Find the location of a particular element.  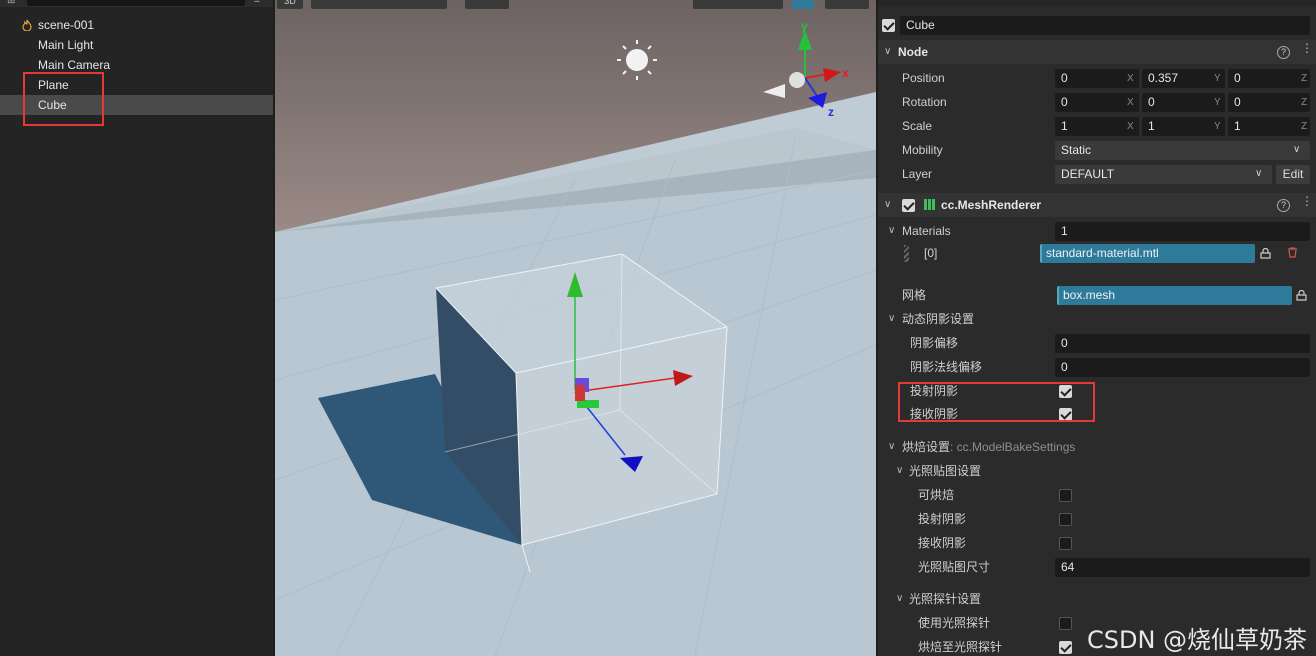

lm-receive-checkbox is located at coordinates (1065, 543).